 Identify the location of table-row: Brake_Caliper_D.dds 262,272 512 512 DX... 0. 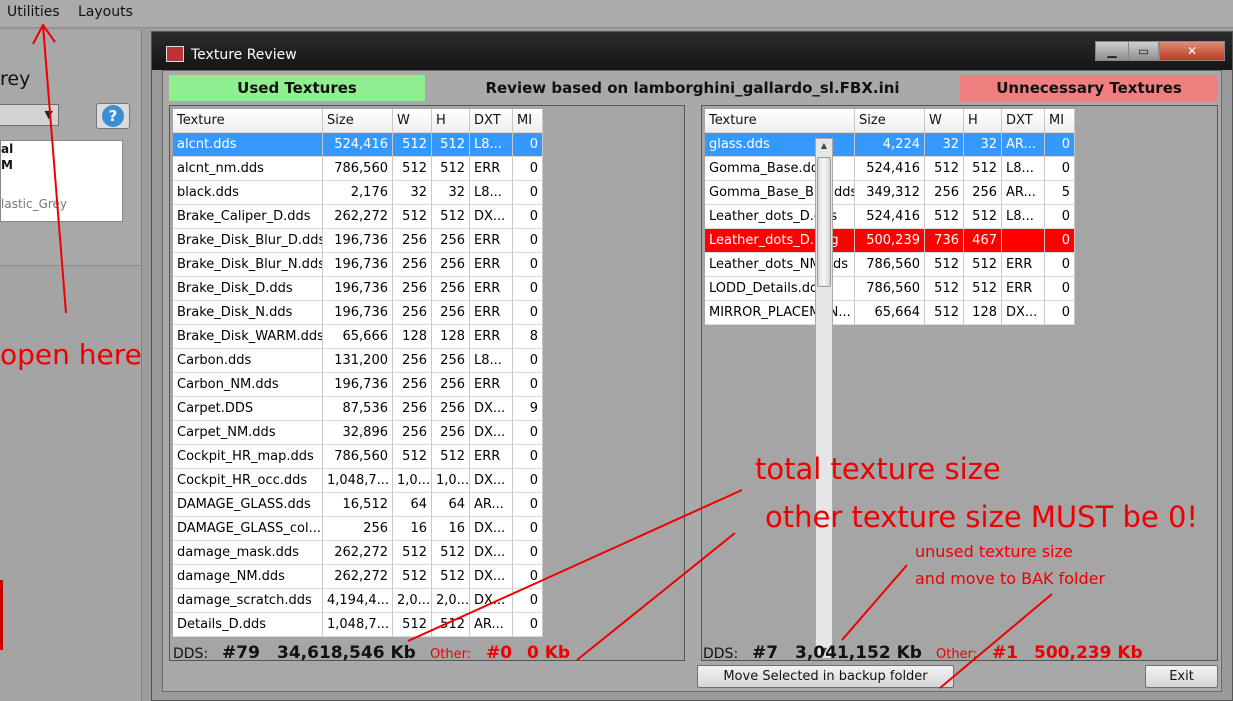
(358, 217).